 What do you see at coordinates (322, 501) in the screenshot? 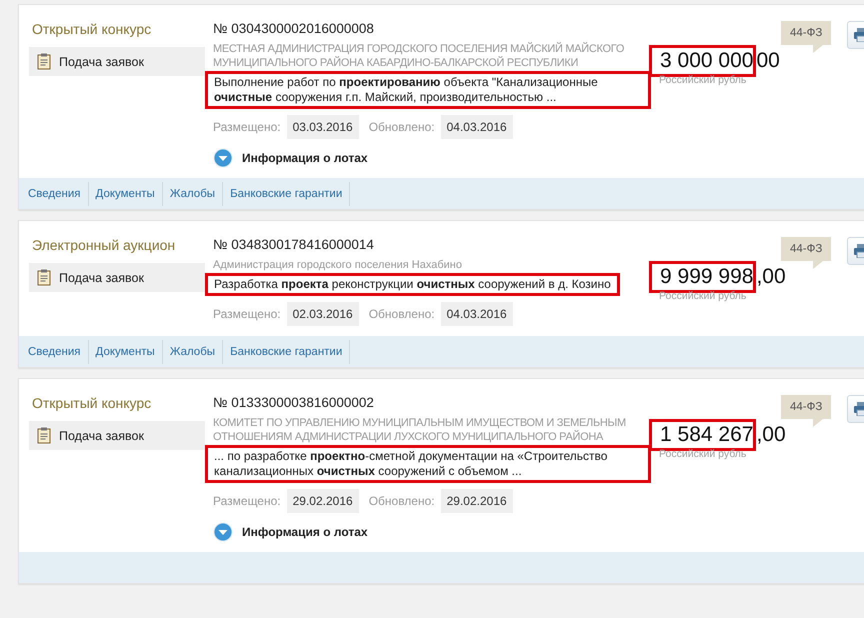
I see `posted-date: 29.02.2016` at bounding box center [322, 501].